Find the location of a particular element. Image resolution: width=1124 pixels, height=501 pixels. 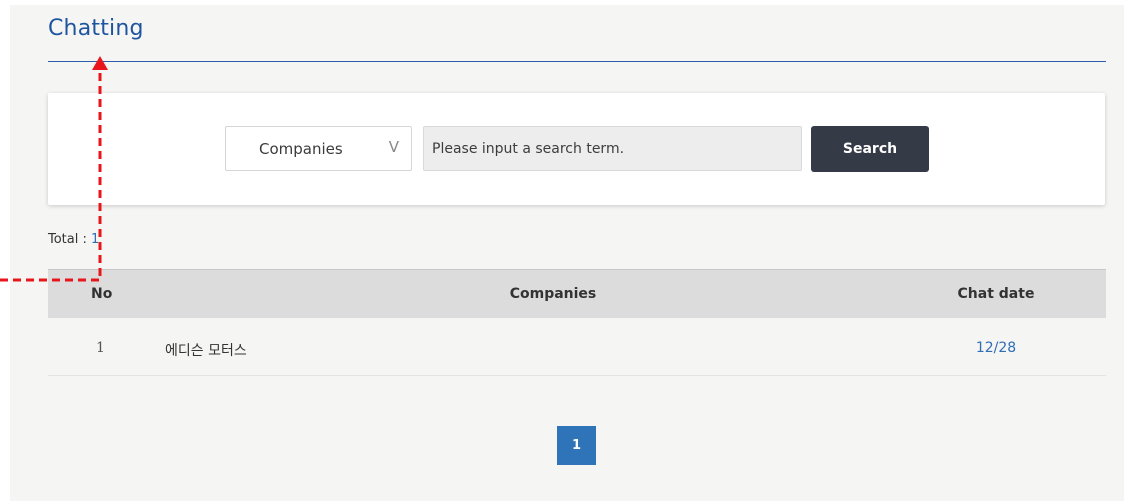

column-header-companies: Companies is located at coordinates (553, 294).